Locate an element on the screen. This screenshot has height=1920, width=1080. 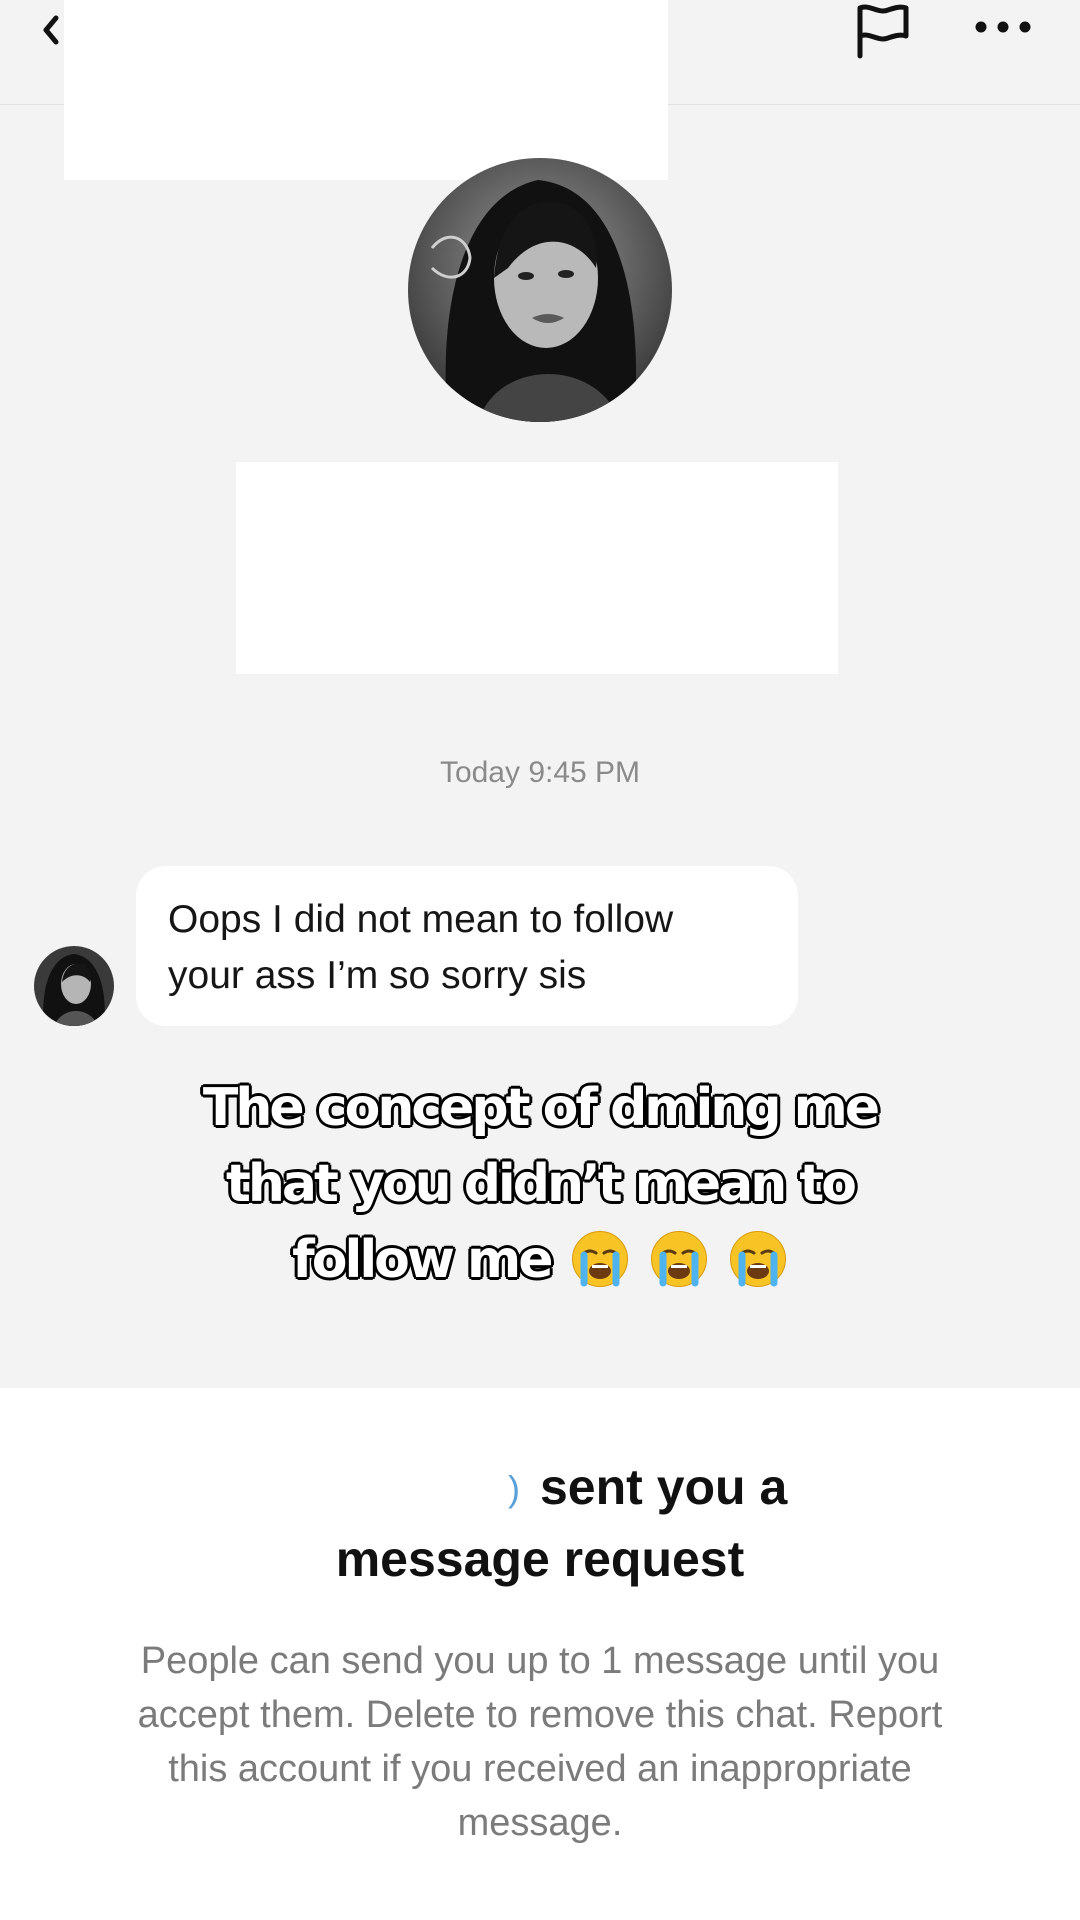
redacted-sender-name-fragment: ) is located at coordinates (514, 1488).